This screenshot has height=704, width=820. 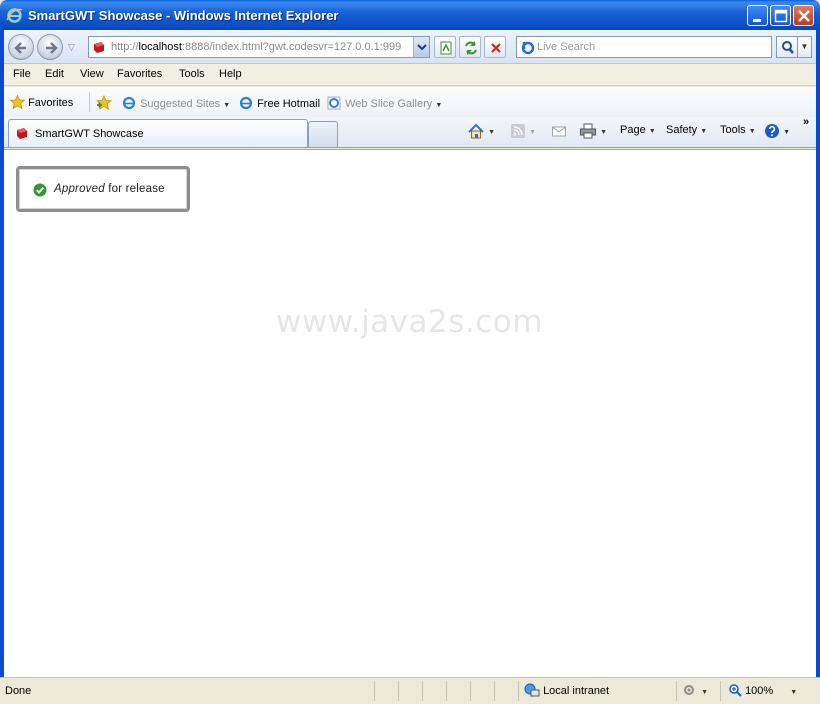 I want to click on live-search-icon, so click(x=528, y=48).